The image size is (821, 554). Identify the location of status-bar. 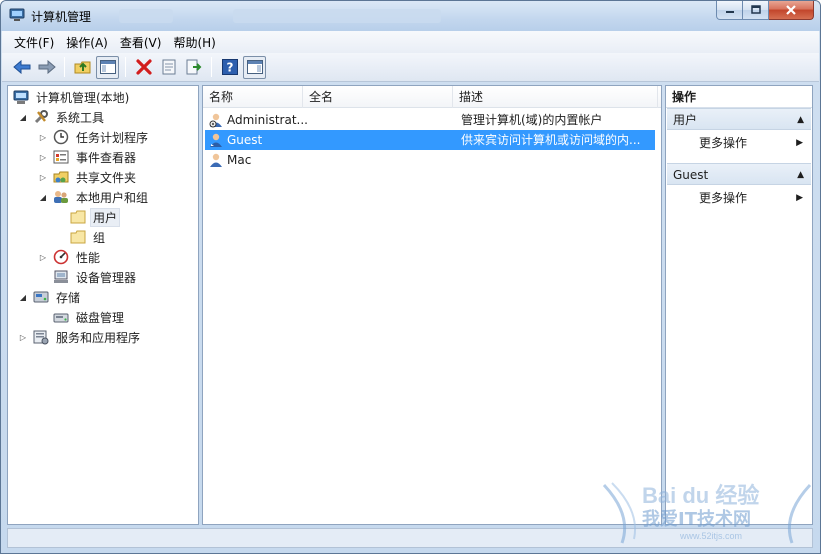
(410, 538).